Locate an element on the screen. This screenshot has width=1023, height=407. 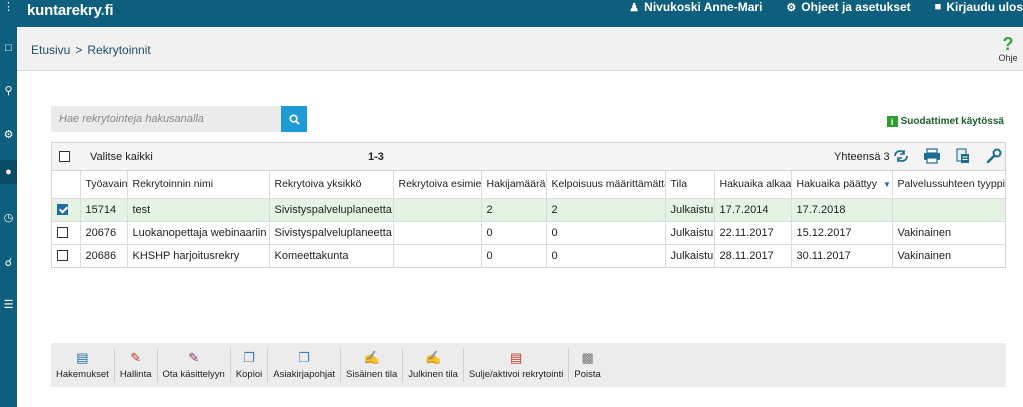
column-header: Rekrytoinnin nimi is located at coordinates (198, 185).